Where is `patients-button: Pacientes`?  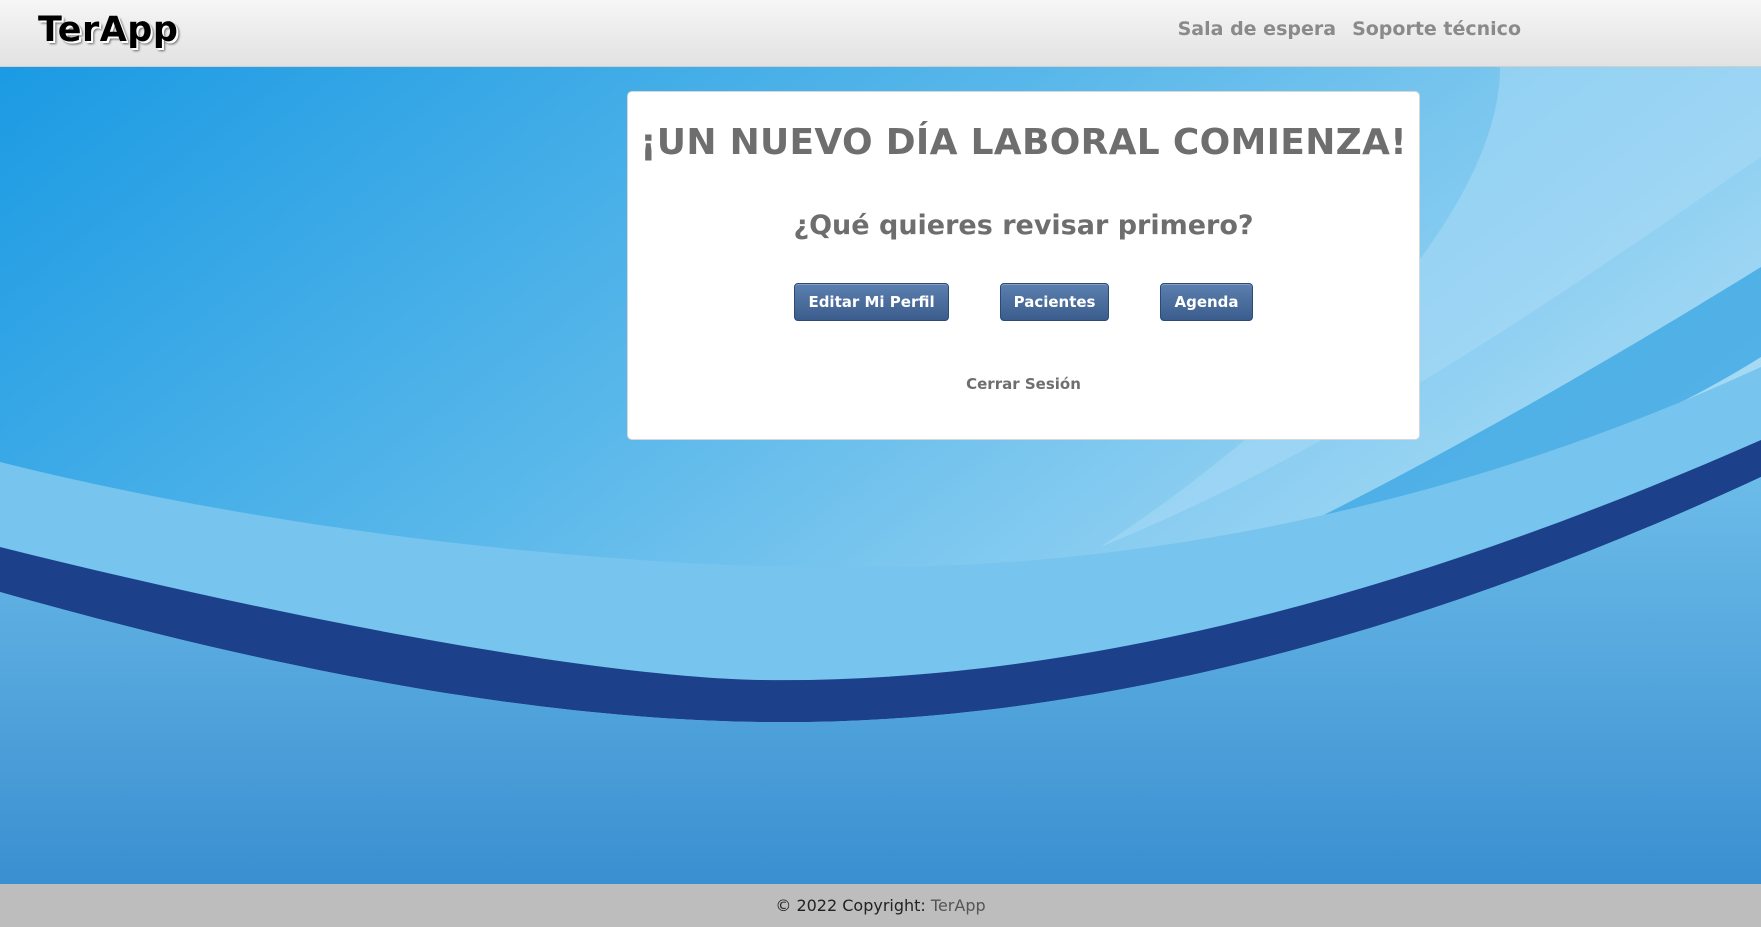
patients-button: Pacientes is located at coordinates (1054, 302).